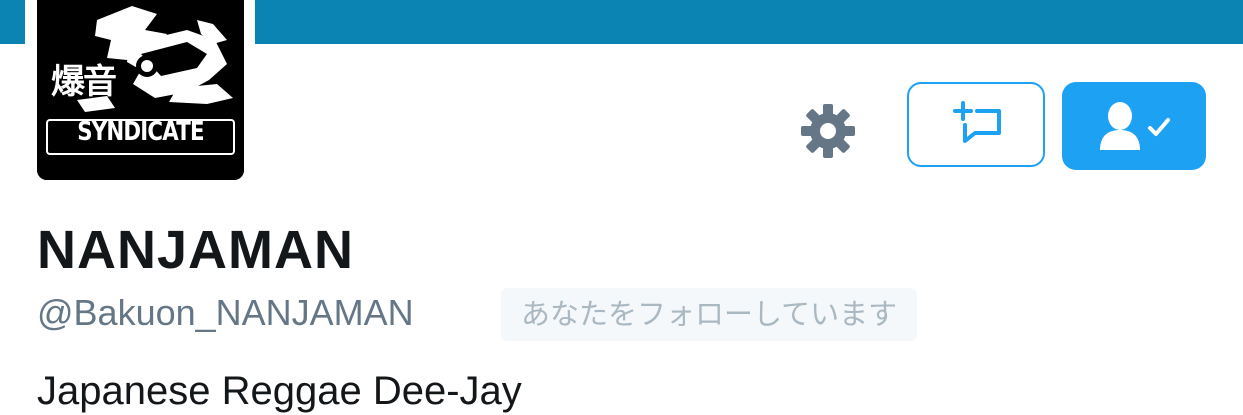 This screenshot has height=415, width=1243. What do you see at coordinates (709, 314) in the screenshot?
I see `follows-you-badge: あなたをフォローしています` at bounding box center [709, 314].